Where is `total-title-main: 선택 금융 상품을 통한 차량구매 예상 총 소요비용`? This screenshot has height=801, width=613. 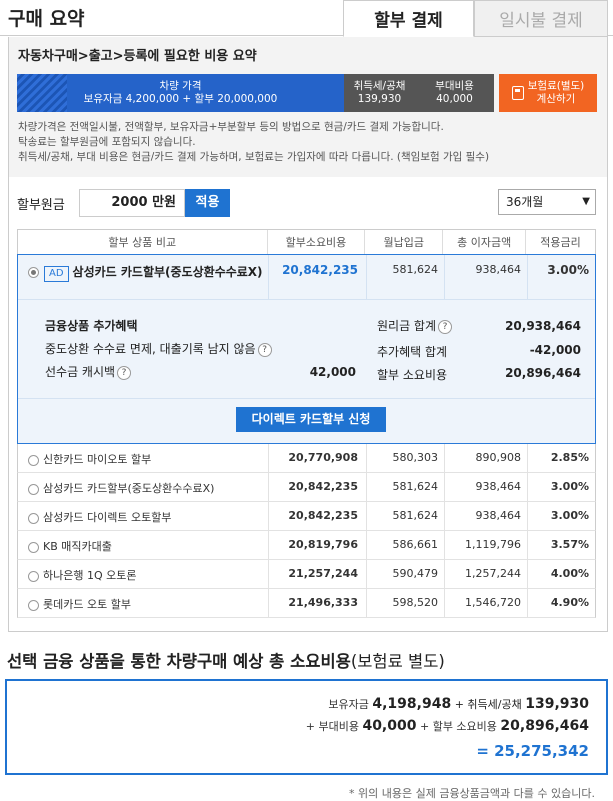
total-title-main: 선택 금융 상품을 통한 차량구매 예상 총 소요비용 is located at coordinates (179, 661).